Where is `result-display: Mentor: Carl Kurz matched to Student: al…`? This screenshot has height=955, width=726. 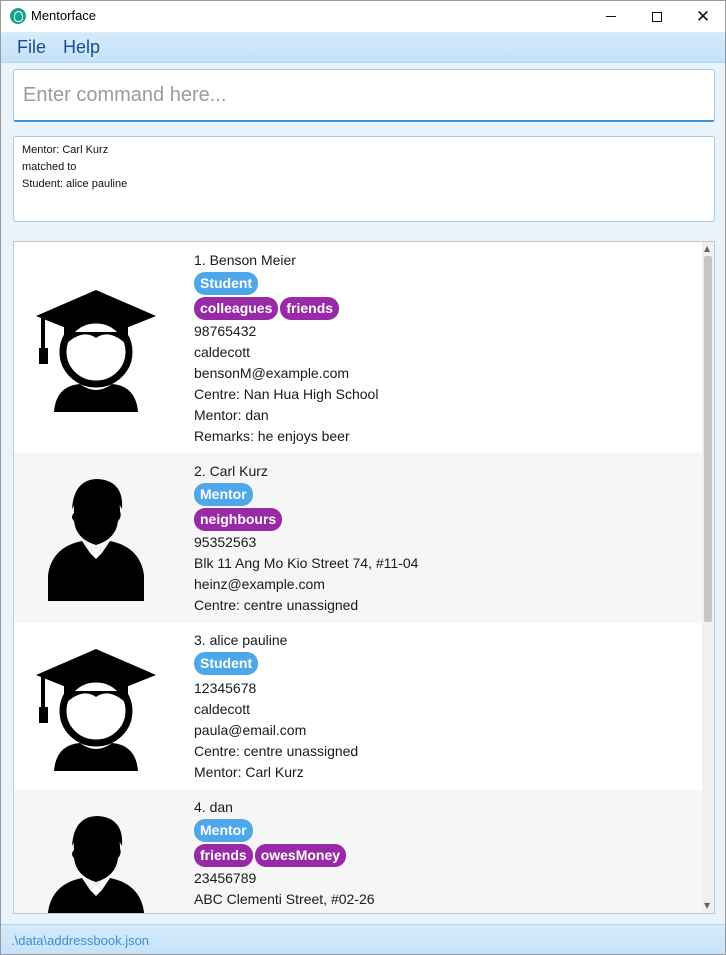 result-display: Mentor: Carl Kurz matched to Student: al… is located at coordinates (364, 179).